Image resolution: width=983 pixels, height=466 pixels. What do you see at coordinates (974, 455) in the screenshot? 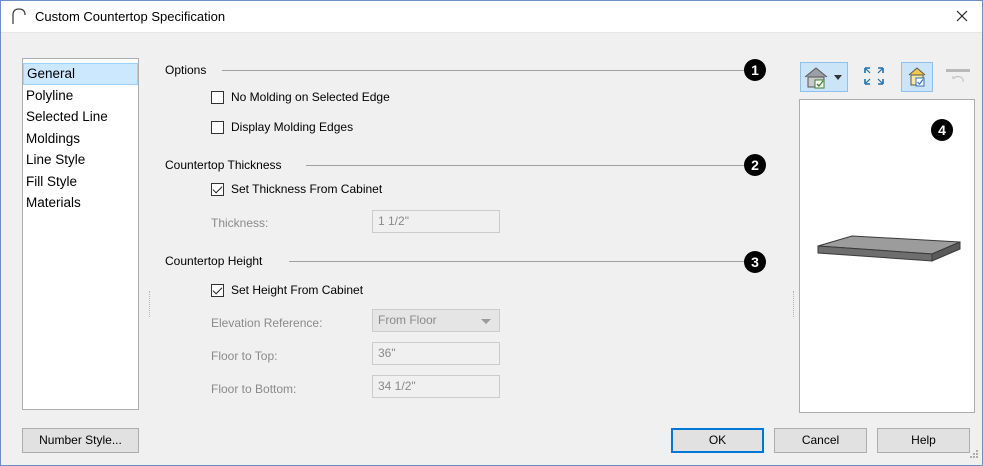
I see `resize-grip-icon` at bounding box center [974, 455].